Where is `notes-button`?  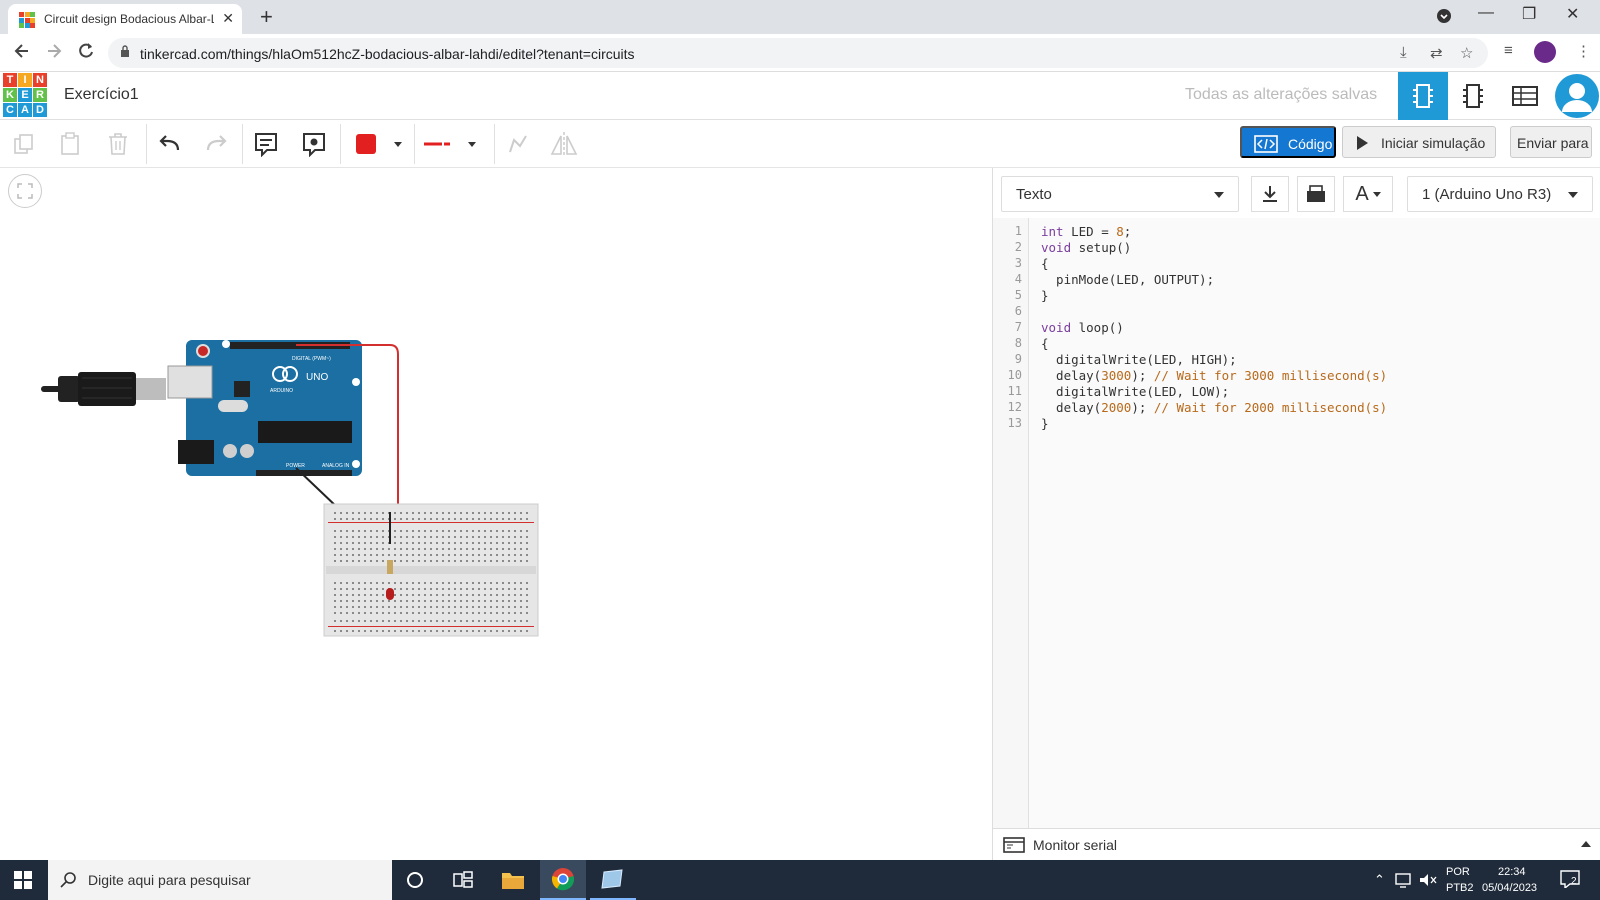
notes-button is located at coordinates (266, 144).